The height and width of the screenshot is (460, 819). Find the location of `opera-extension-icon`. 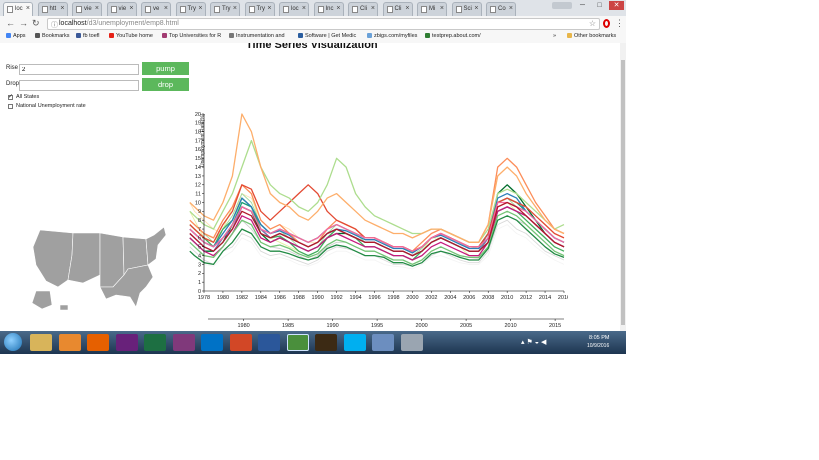

opera-extension-icon is located at coordinates (606, 23).